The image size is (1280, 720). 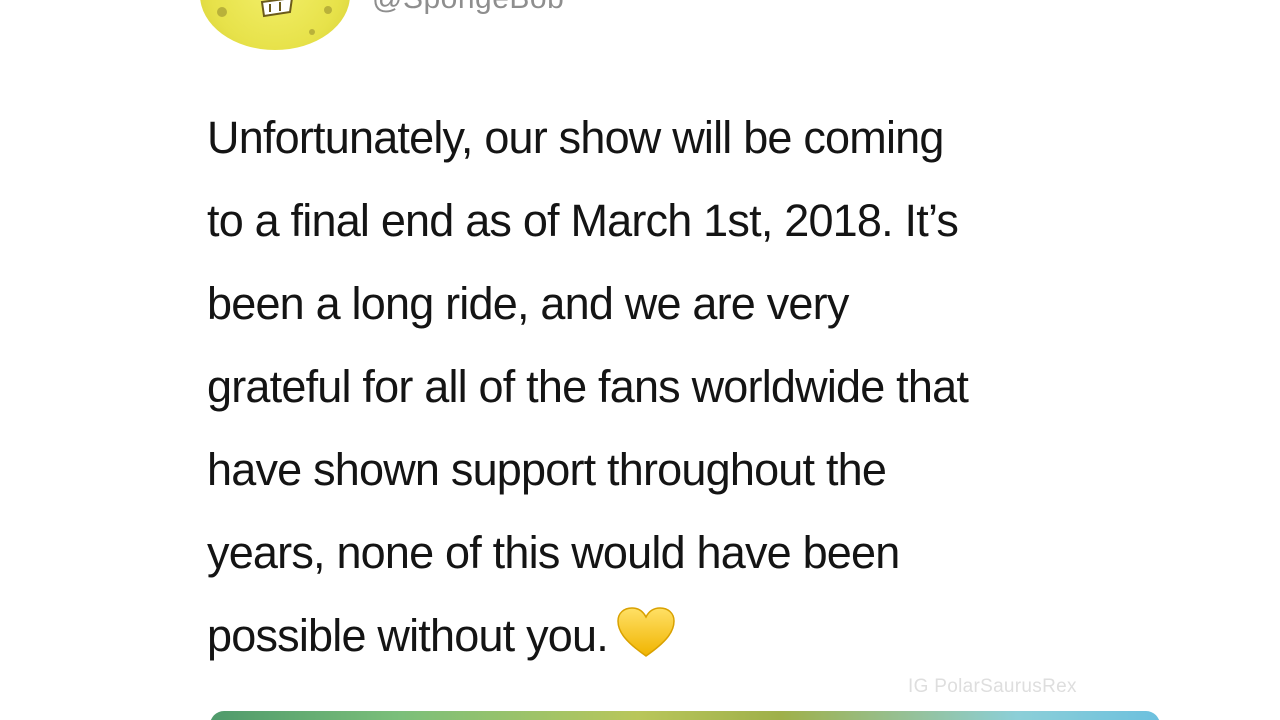 I want to click on attached-media-preview, so click(x=685, y=715).